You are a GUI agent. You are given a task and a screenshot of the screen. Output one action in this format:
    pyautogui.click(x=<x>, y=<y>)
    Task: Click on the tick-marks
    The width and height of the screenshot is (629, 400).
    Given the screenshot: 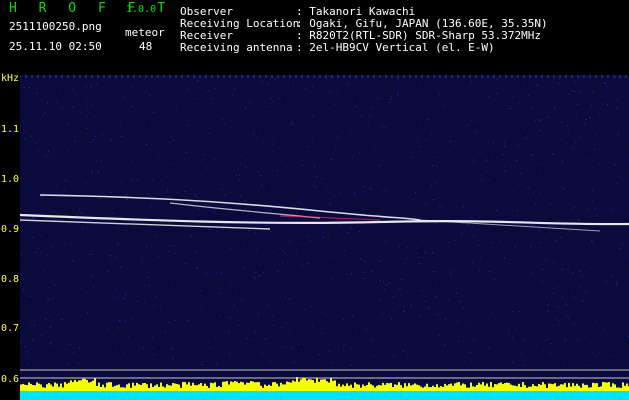 What is the action you would take?
    pyautogui.click(x=323, y=76)
    